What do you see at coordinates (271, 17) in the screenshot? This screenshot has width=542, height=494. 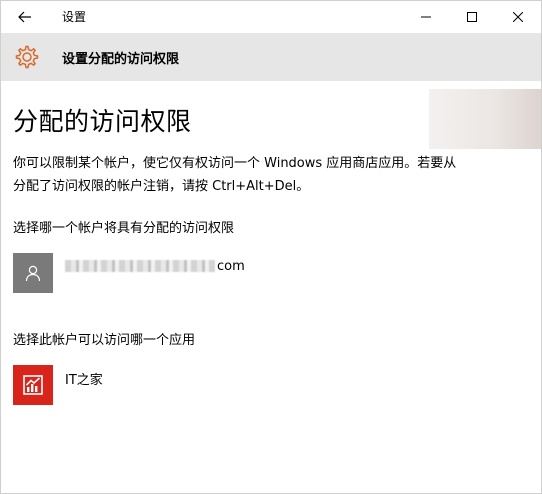 I see `title-bar: 设置` at bounding box center [271, 17].